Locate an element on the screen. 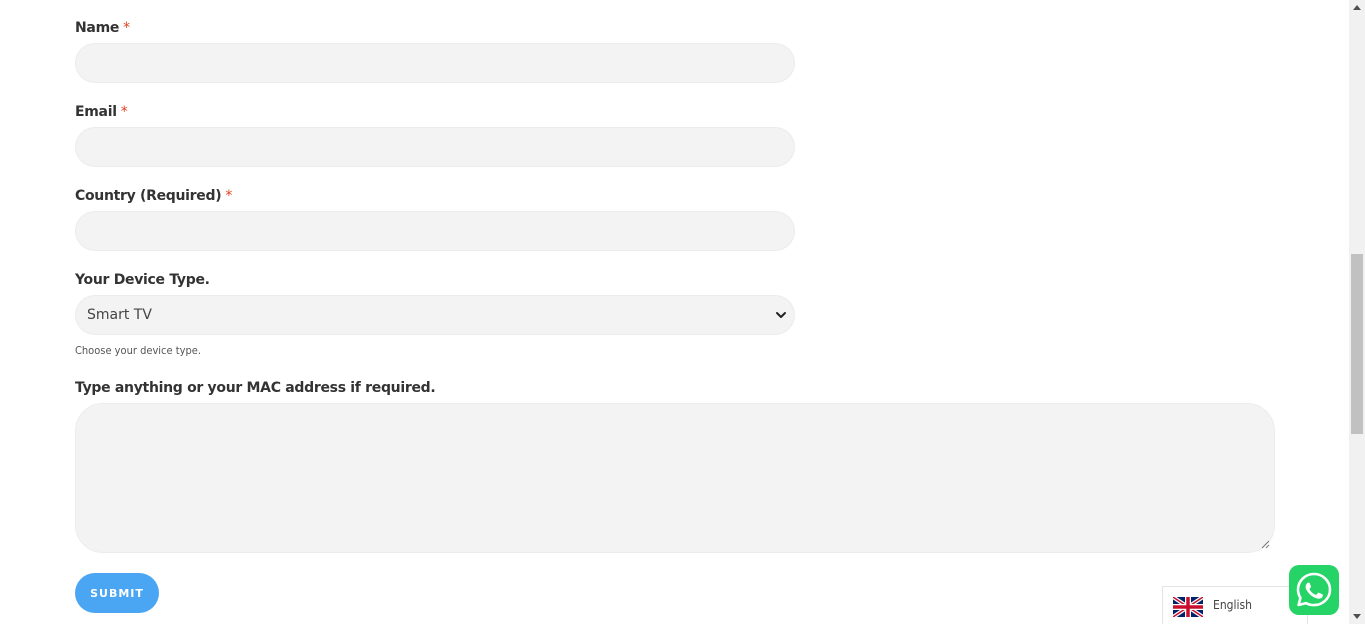 The image size is (1365, 624). scrollbar-thumb is located at coordinates (1357, 344).